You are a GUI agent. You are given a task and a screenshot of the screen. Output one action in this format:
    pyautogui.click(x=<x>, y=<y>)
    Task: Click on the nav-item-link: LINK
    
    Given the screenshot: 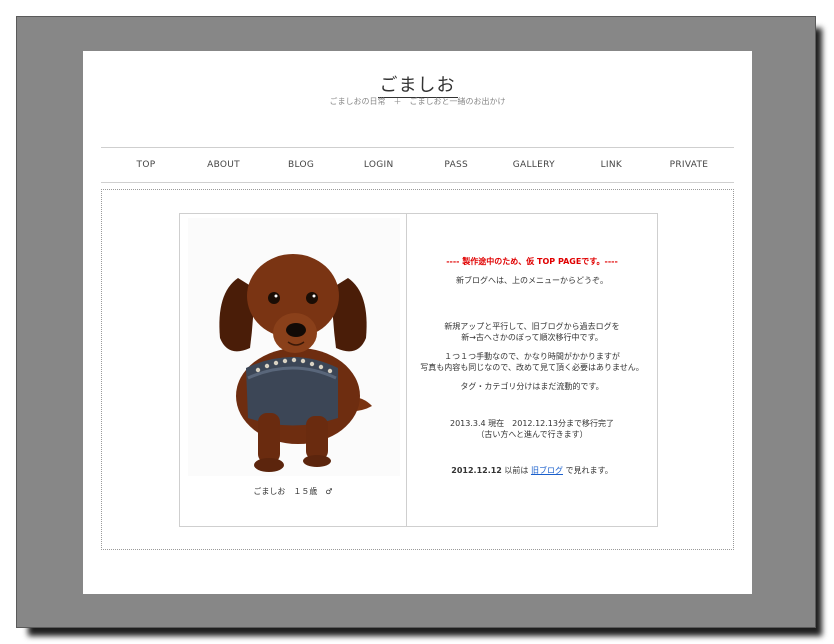 What is the action you would take?
    pyautogui.click(x=611, y=165)
    